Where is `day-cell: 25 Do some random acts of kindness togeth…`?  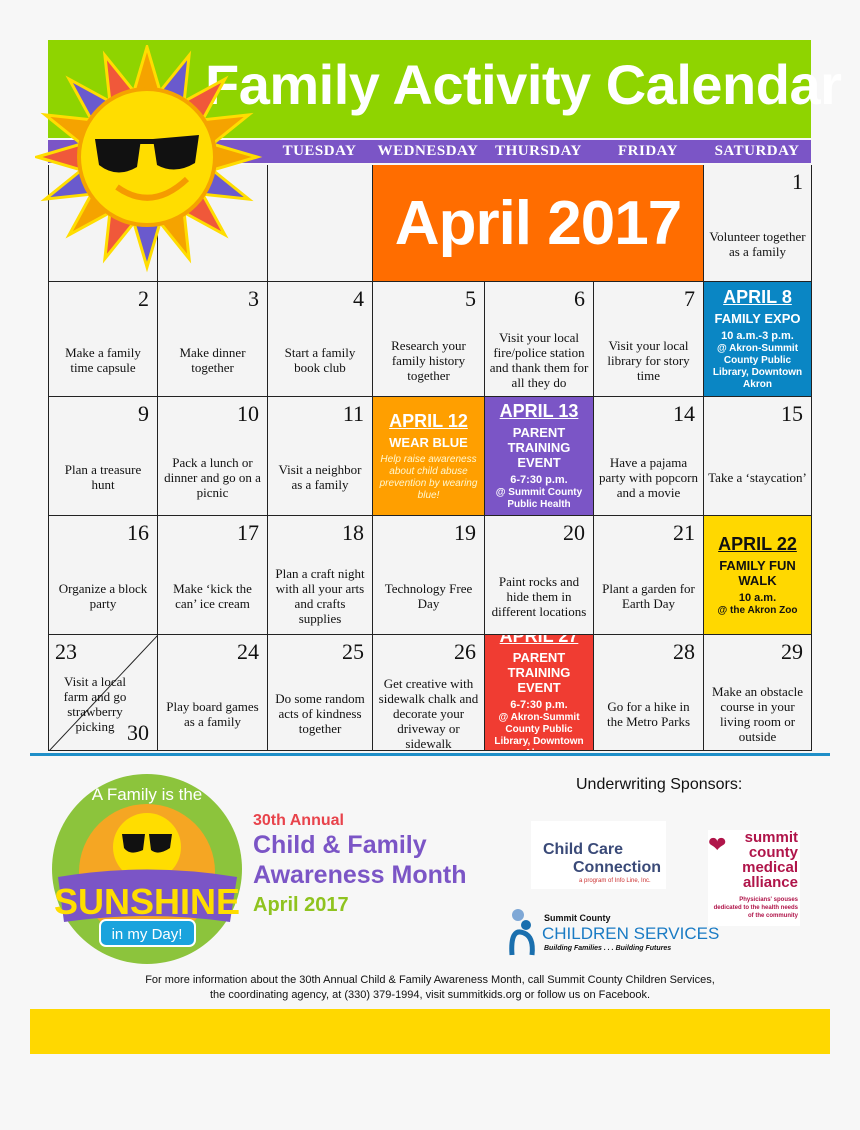 day-cell: 25 Do some random acts of kindness togeth… is located at coordinates (320, 693).